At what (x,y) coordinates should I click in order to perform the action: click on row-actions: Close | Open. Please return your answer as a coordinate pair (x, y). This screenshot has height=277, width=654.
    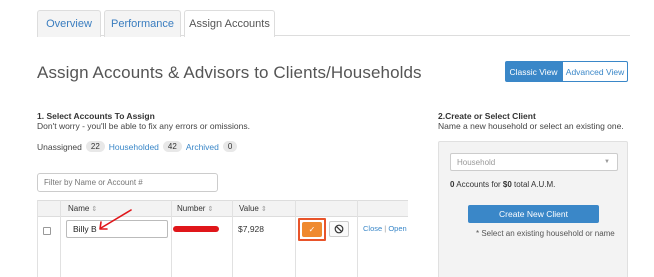
    Looking at the image, I should click on (385, 228).